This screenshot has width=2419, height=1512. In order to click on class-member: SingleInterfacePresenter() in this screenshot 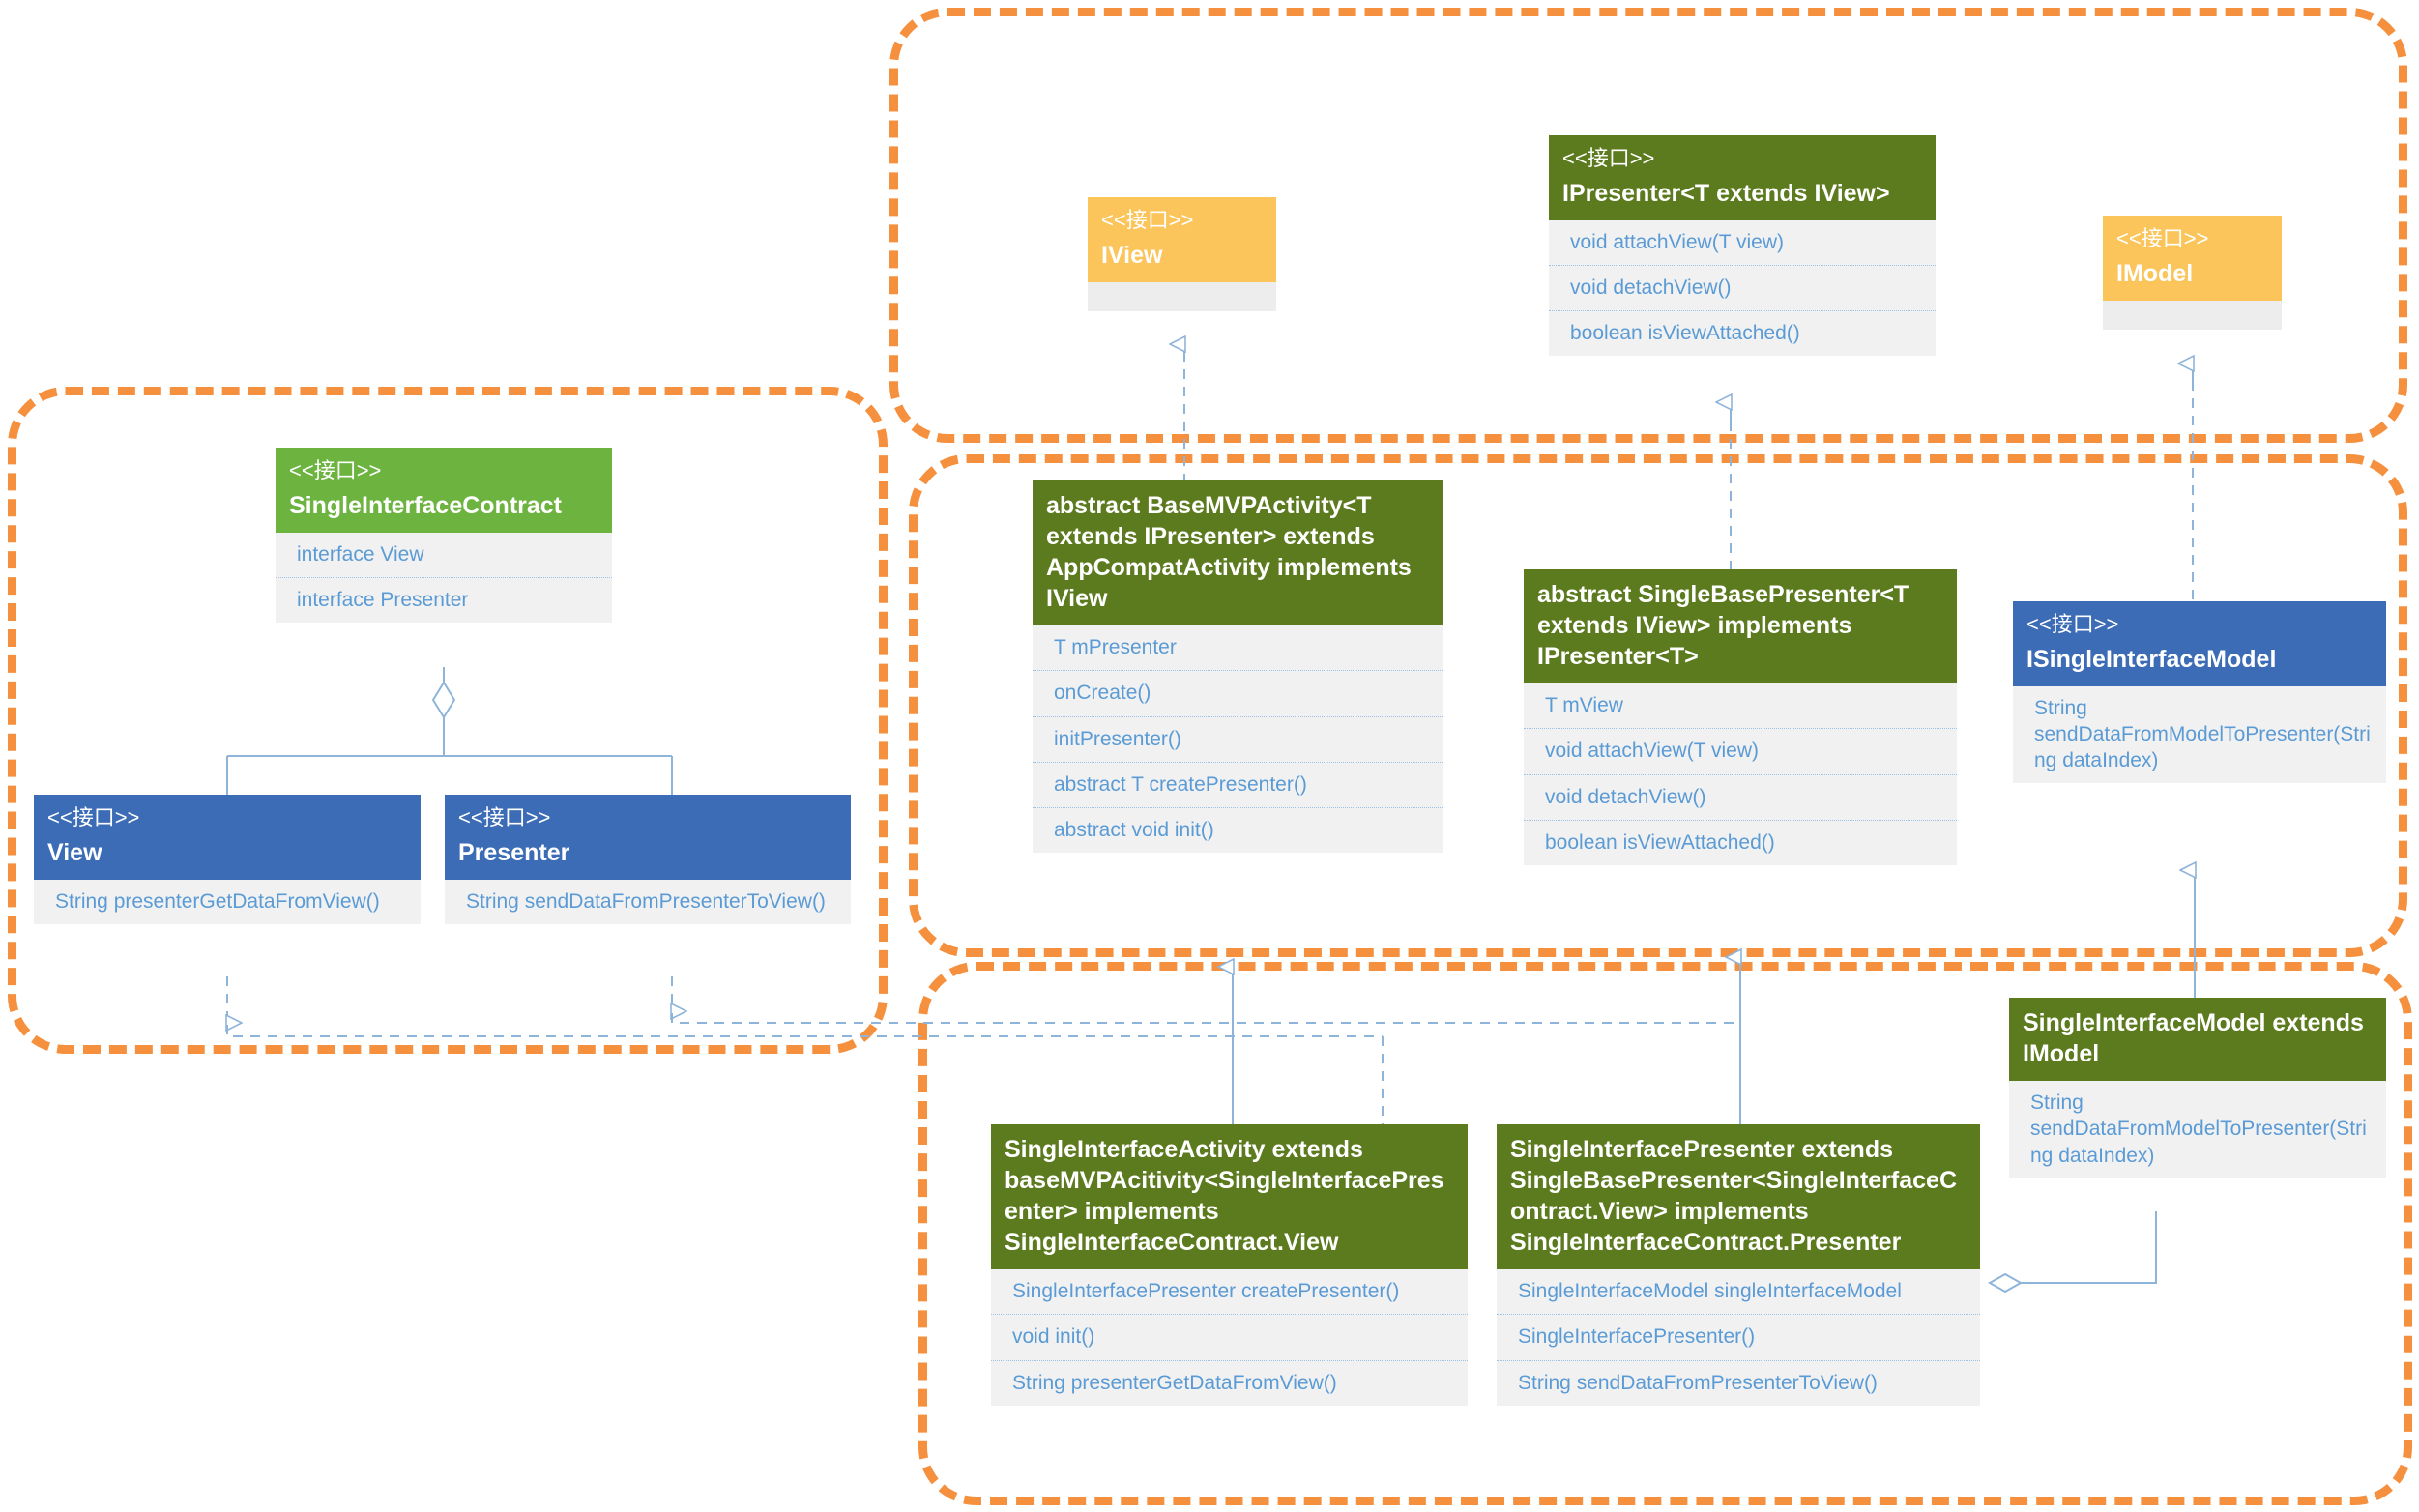, I will do `click(1738, 1336)`.